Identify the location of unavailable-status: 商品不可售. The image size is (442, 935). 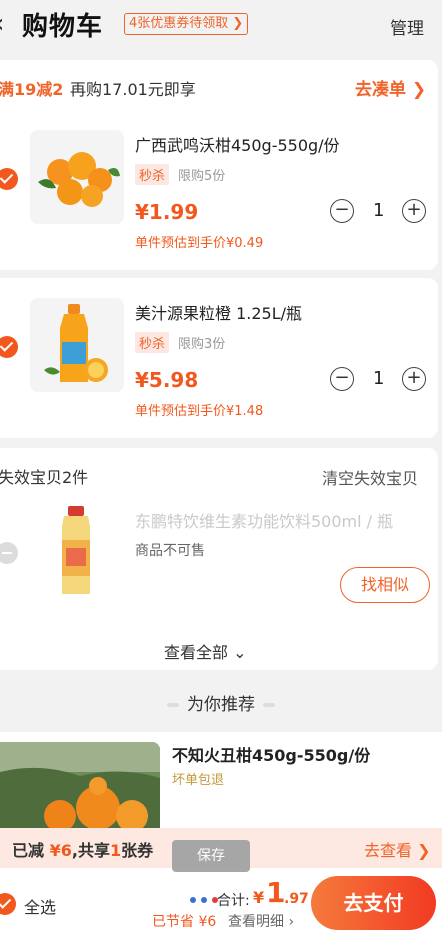
(170, 551).